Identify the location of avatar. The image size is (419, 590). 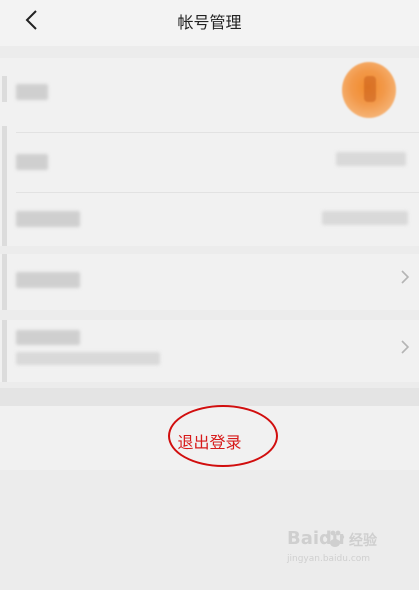
(369, 90).